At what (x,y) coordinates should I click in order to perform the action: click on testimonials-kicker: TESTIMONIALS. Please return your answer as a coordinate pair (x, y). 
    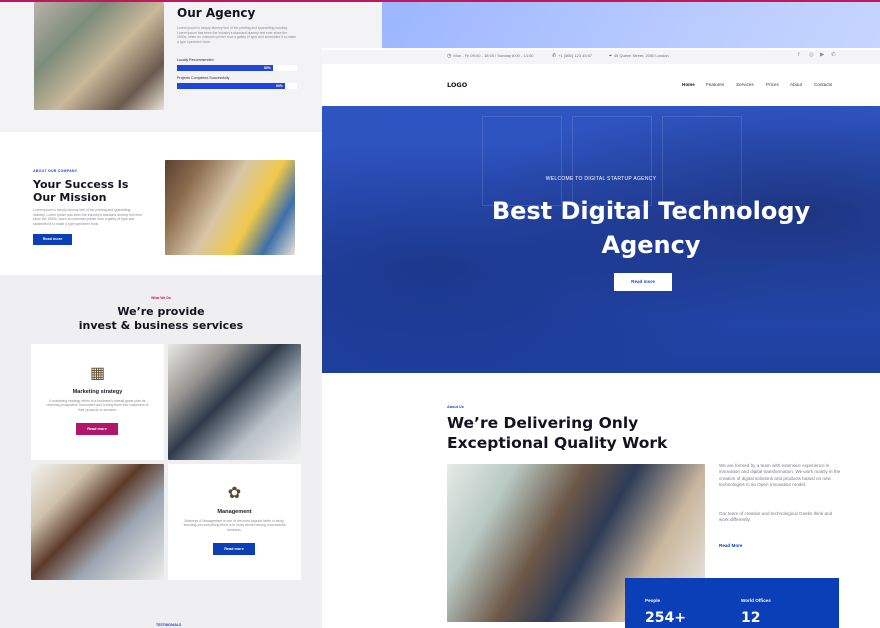
    Looking at the image, I should click on (169, 625).